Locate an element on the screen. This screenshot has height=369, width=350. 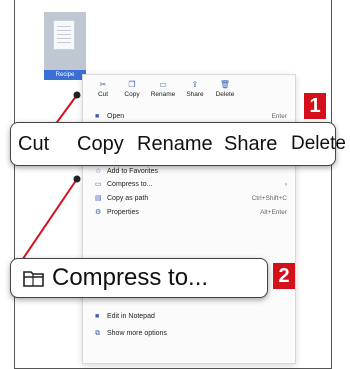
zip-folder-icon is located at coordinates (33, 279).